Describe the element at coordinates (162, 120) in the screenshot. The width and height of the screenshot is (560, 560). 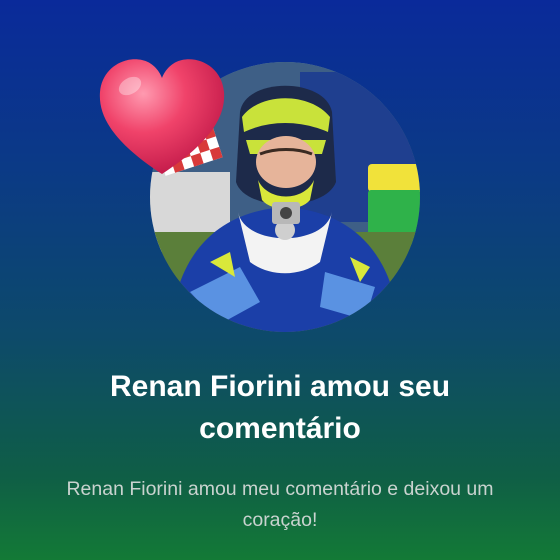
I see `heart-balloon-icon` at that location.